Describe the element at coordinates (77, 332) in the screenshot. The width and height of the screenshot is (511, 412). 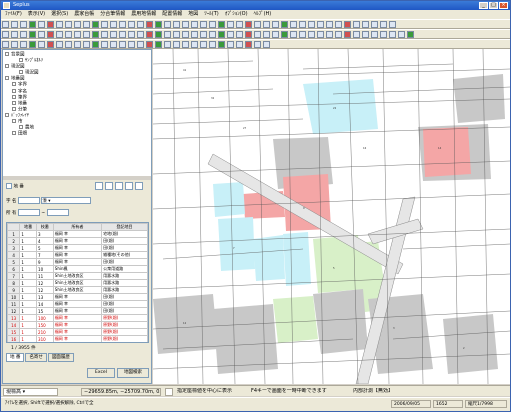
I see `table-row: 15 1 210 福岡 幸原野(畑)` at that location.